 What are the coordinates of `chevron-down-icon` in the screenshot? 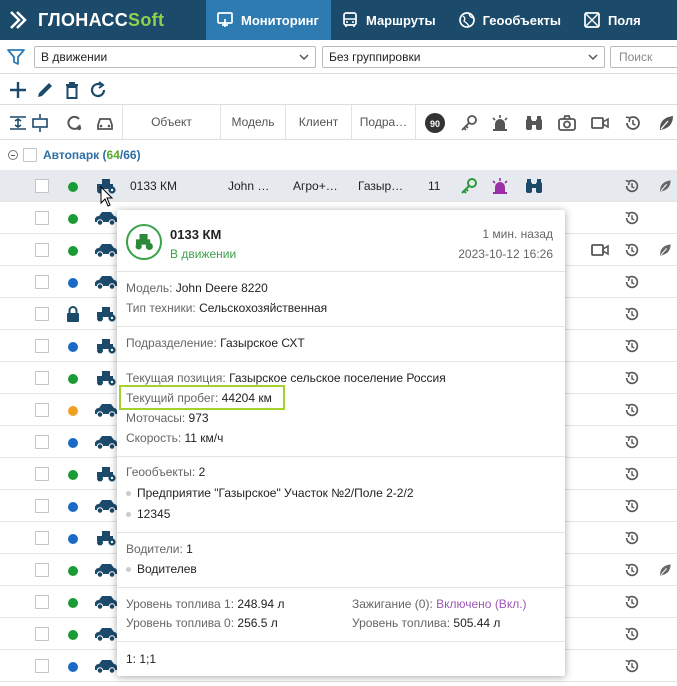 It's located at (304, 57).